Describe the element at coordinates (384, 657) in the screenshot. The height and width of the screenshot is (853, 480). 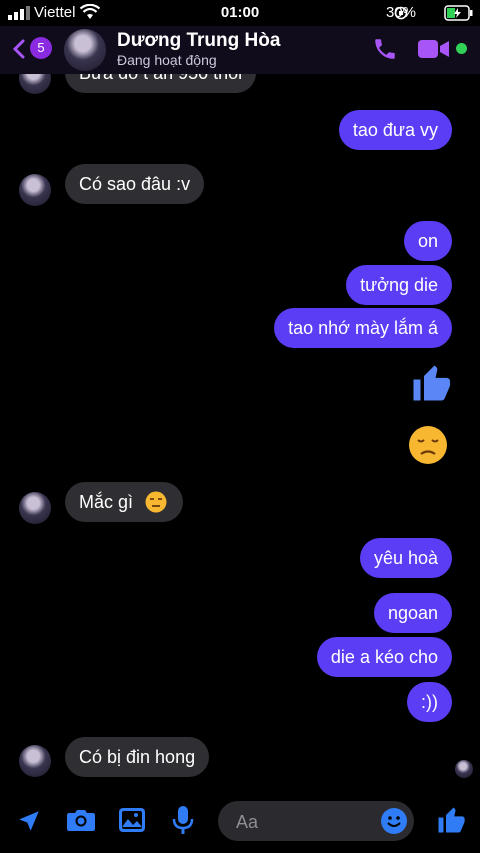
I see `message-bubble: die a kéo cho` at that location.